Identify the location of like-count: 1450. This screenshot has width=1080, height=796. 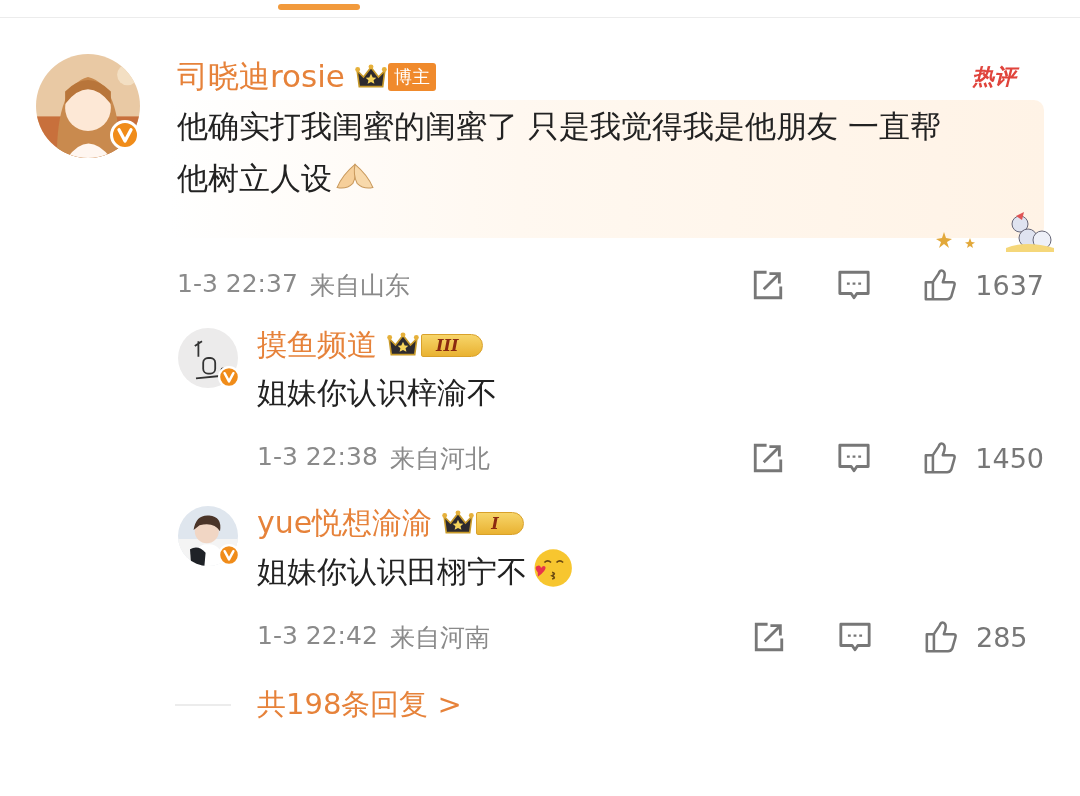
(1009, 458).